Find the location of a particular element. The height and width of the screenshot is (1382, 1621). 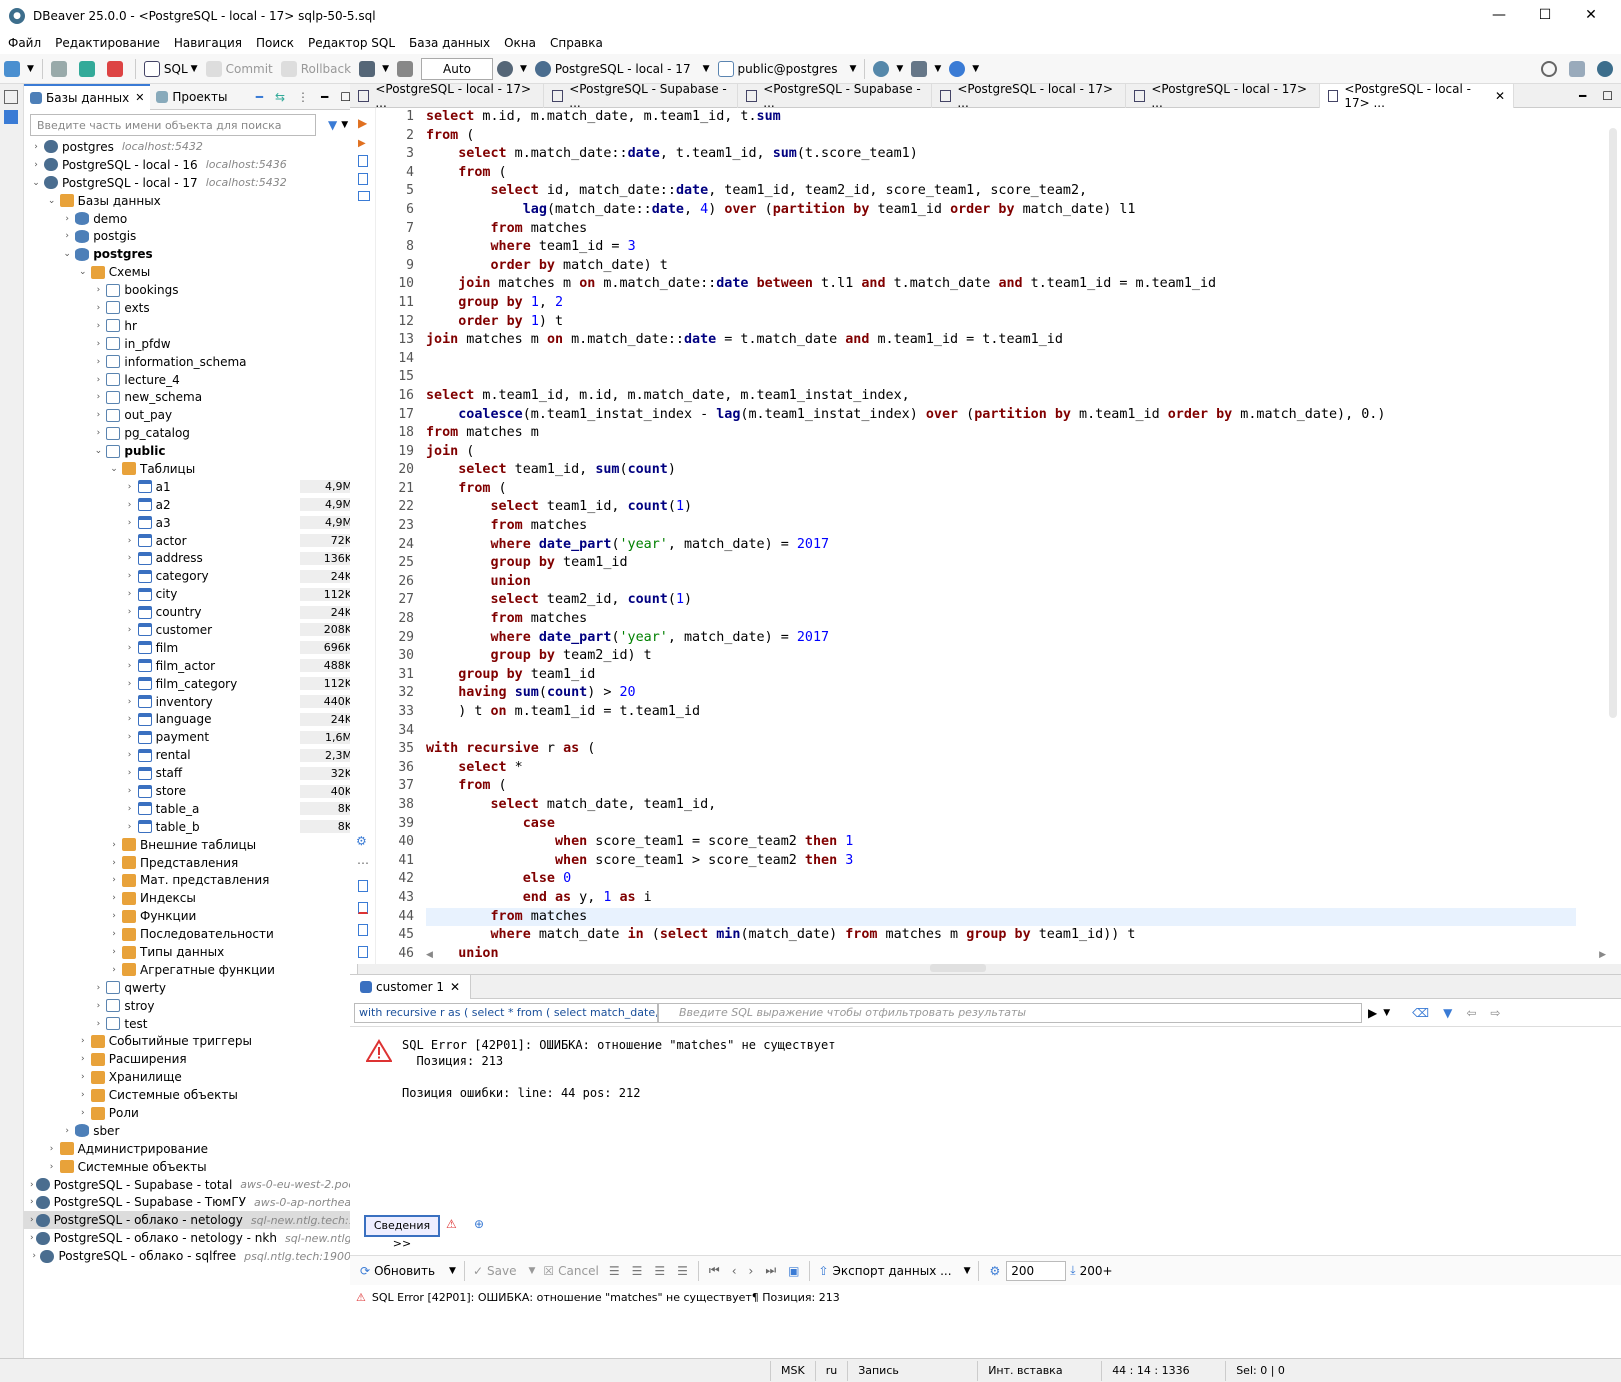

tree-item: › Представления is located at coordinates (191, 863).